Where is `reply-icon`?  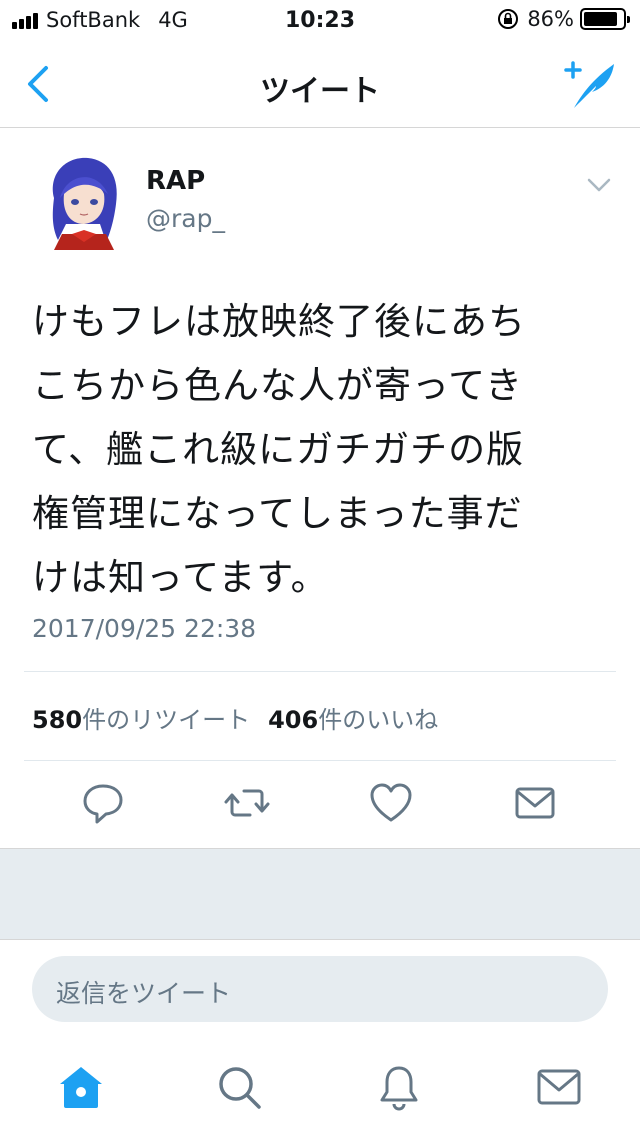 reply-icon is located at coordinates (103, 803).